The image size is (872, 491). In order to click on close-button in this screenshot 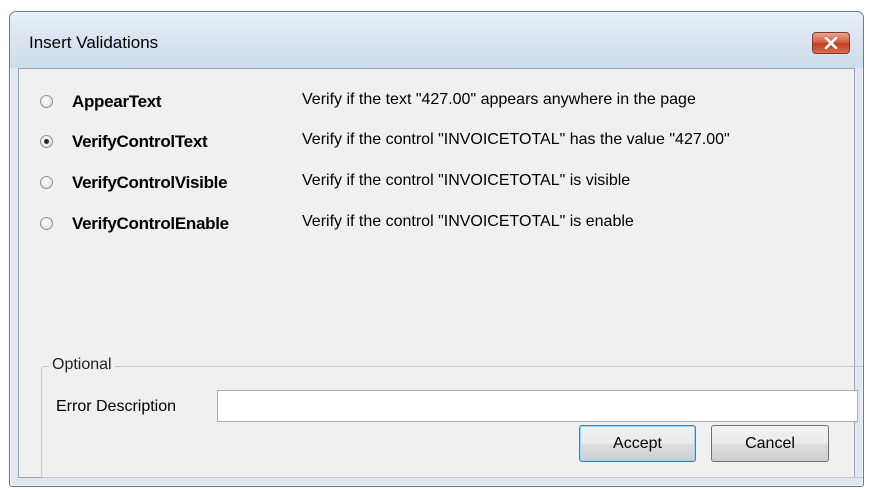, I will do `click(831, 43)`.